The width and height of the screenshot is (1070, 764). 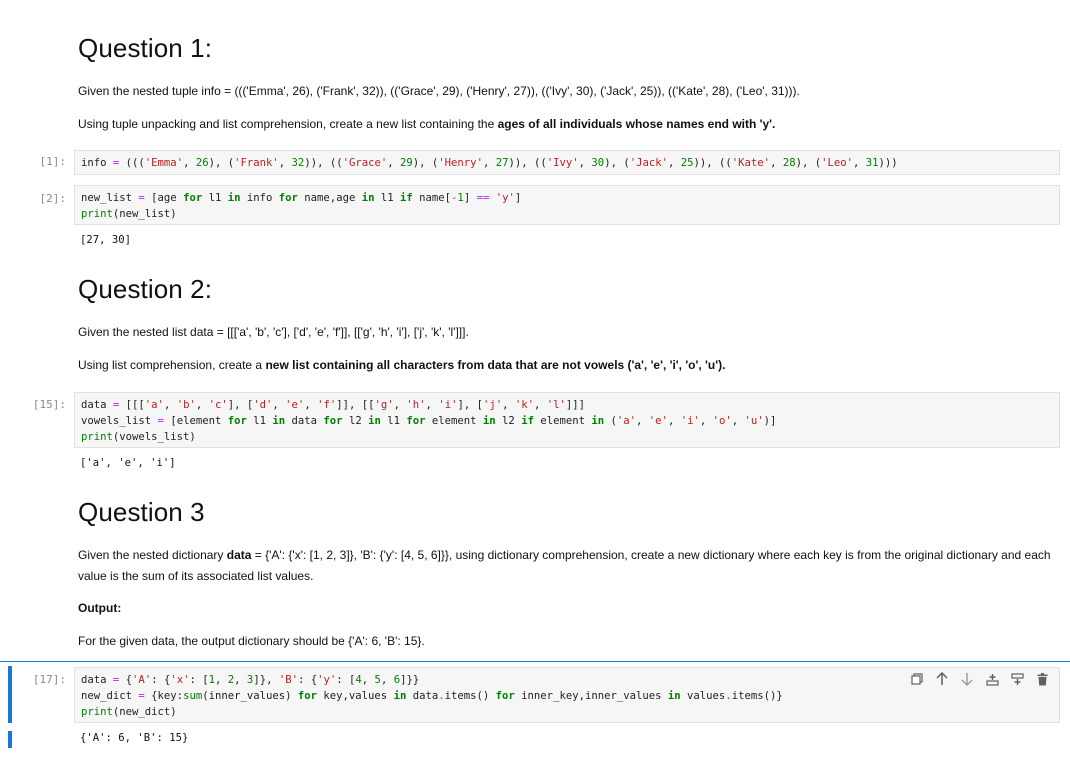 What do you see at coordinates (49, 404) in the screenshot?
I see `cell-15-prompt: [15]:` at bounding box center [49, 404].